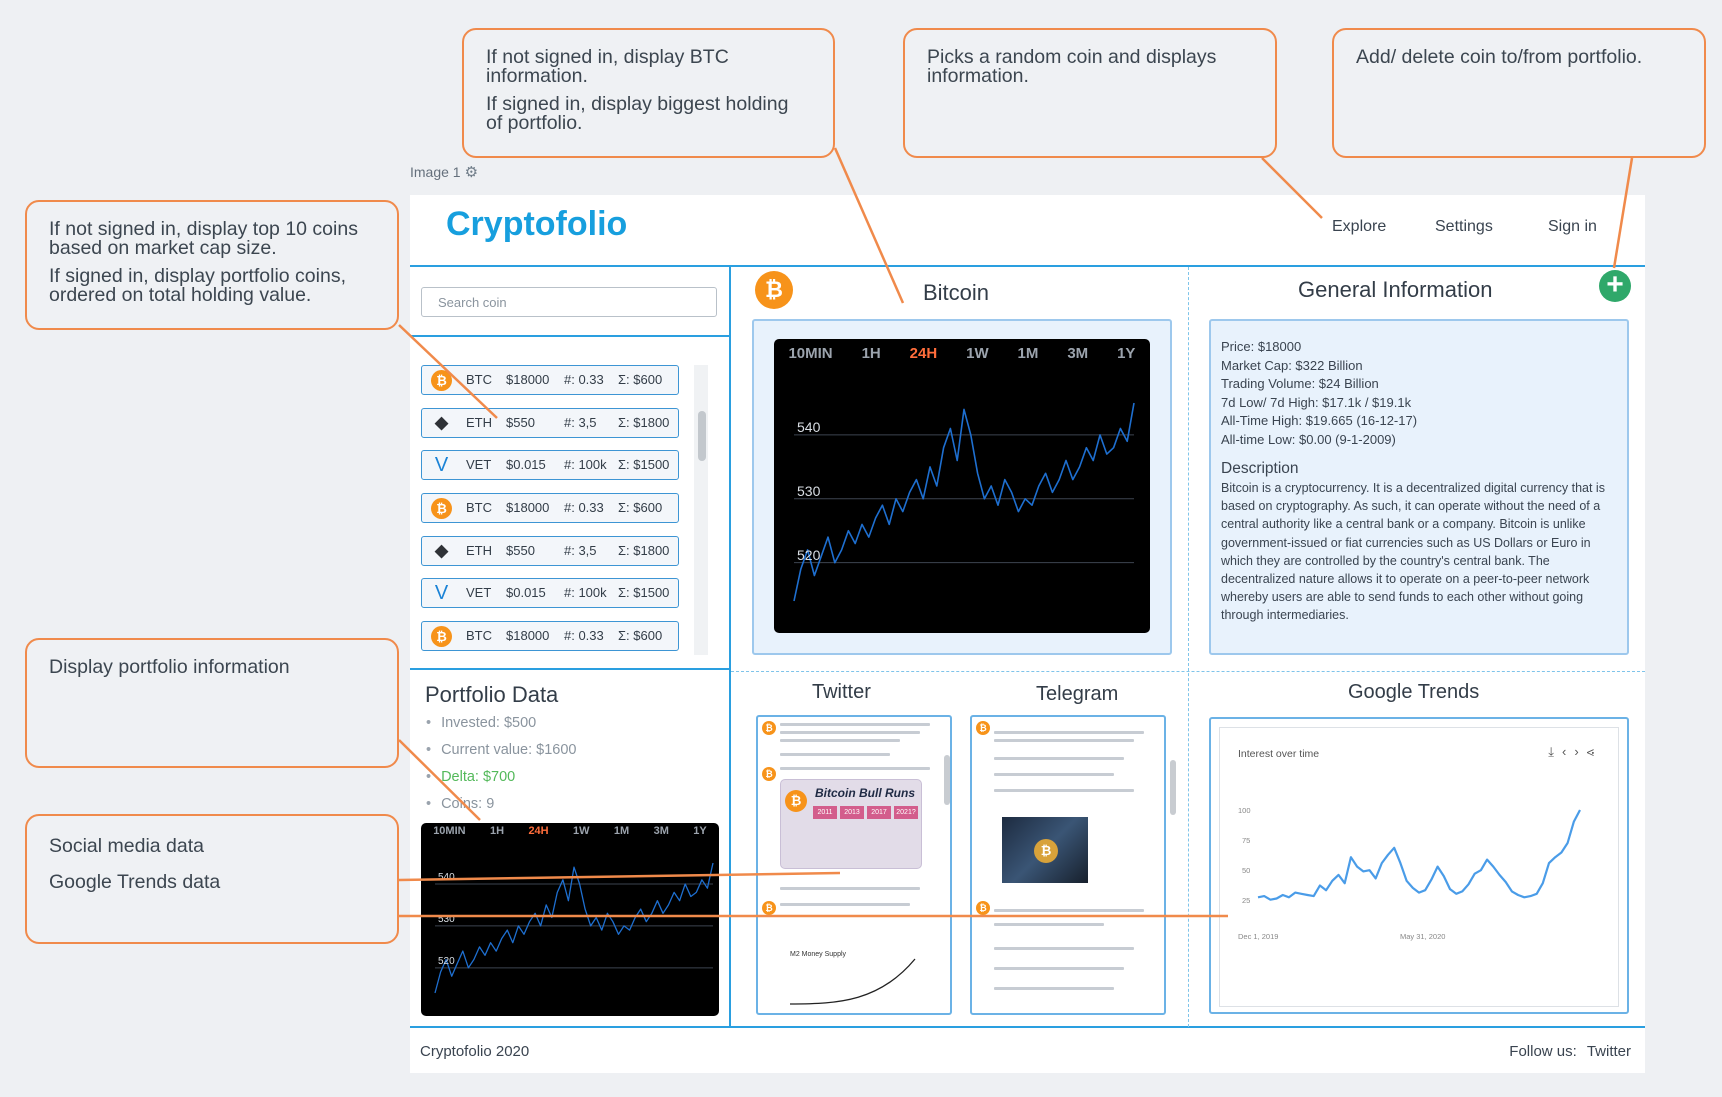 This screenshot has height=1097, width=1722. I want to click on y-tick-label: 530, so click(809, 490).